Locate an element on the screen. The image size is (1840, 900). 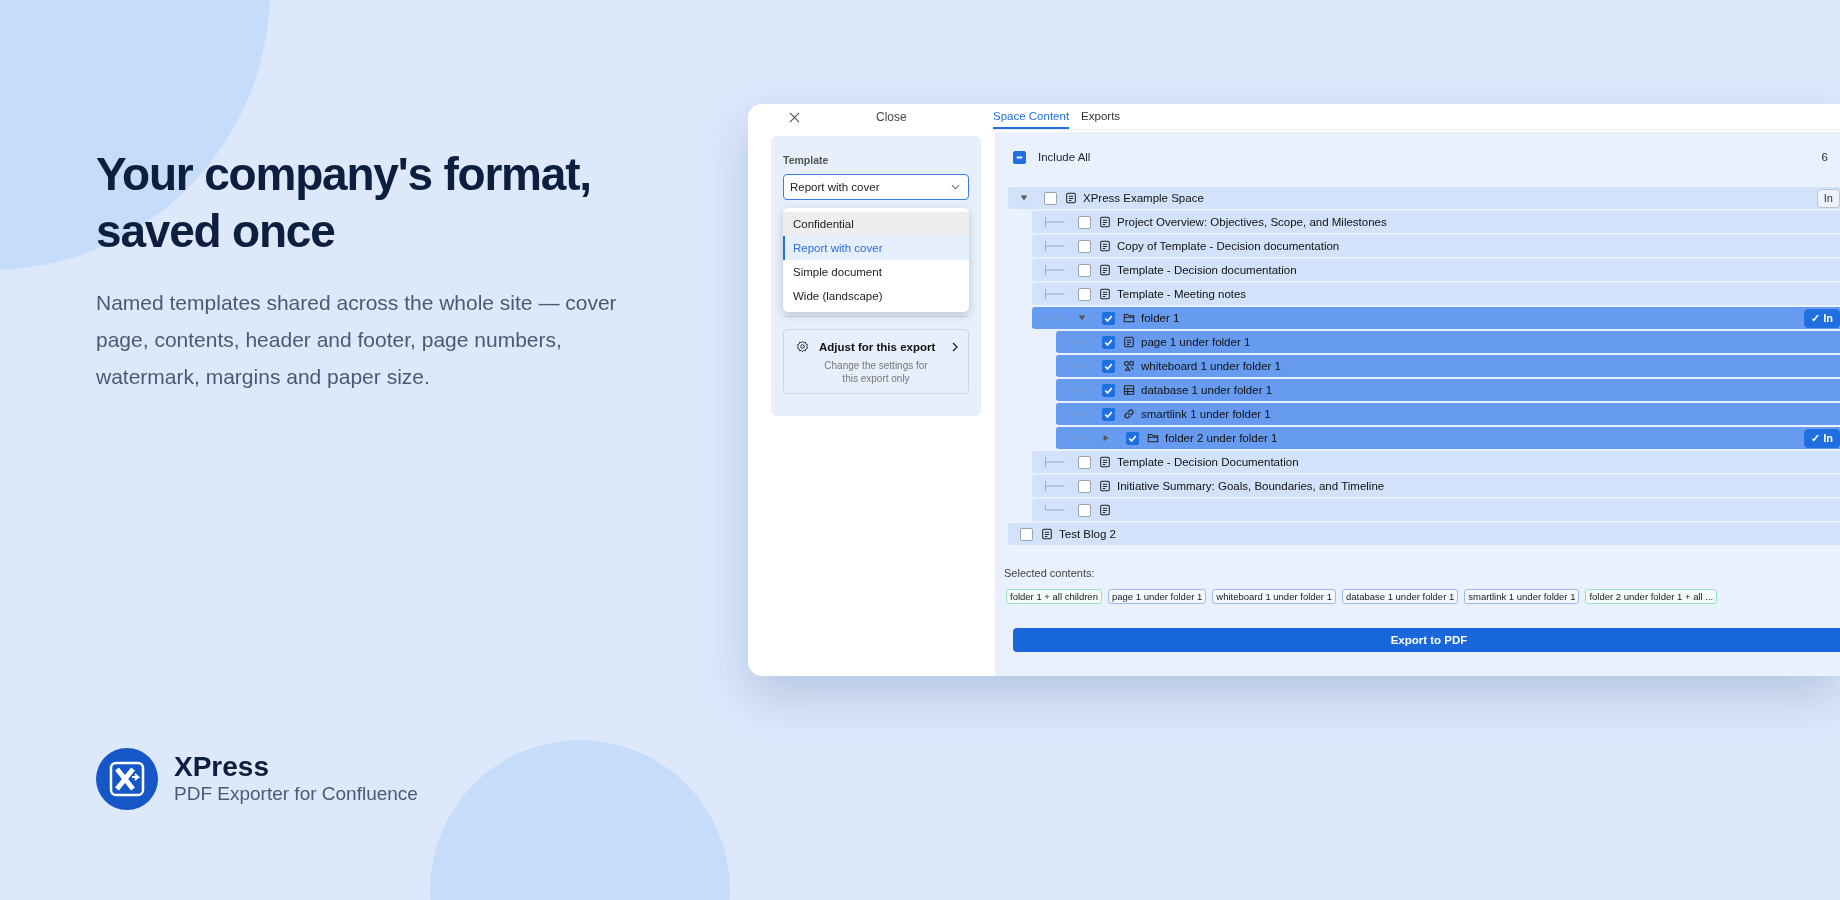
item-title: XPress Example Space is located at coordinates (1143, 198).